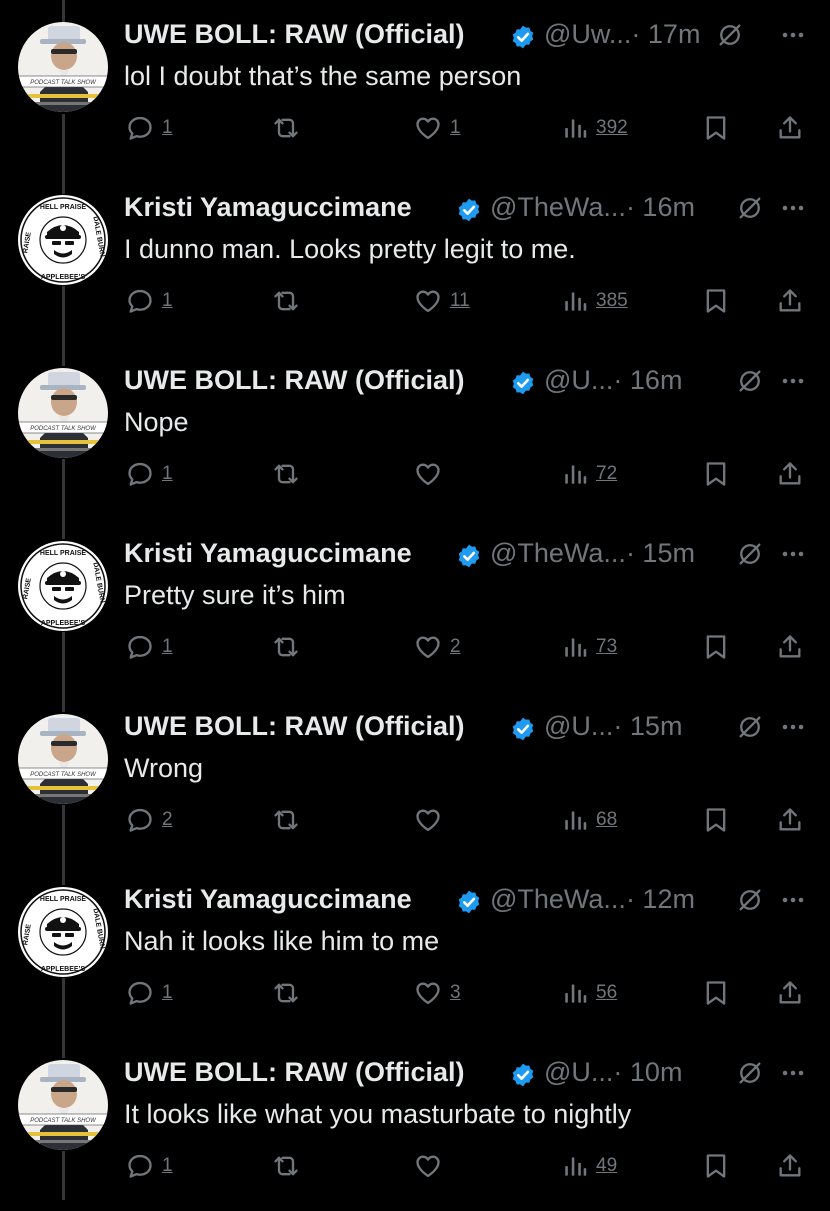 This screenshot has width=830, height=1211. I want to click on like-count: 3, so click(455, 992).